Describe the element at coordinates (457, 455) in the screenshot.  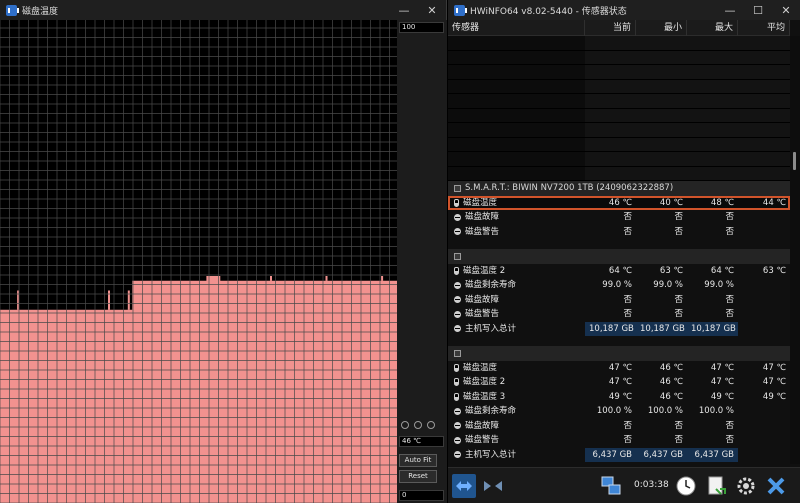
I see `sum-icon` at that location.